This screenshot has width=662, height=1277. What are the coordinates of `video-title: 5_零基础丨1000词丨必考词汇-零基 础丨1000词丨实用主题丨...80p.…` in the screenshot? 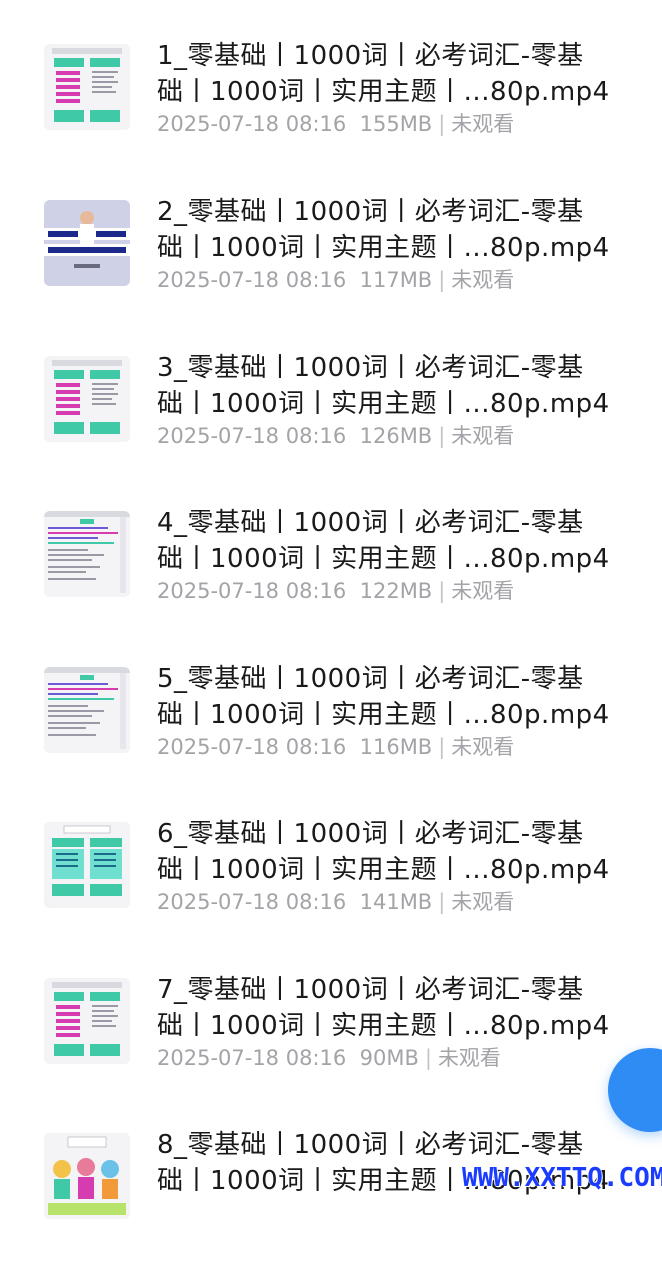 It's located at (383, 697).